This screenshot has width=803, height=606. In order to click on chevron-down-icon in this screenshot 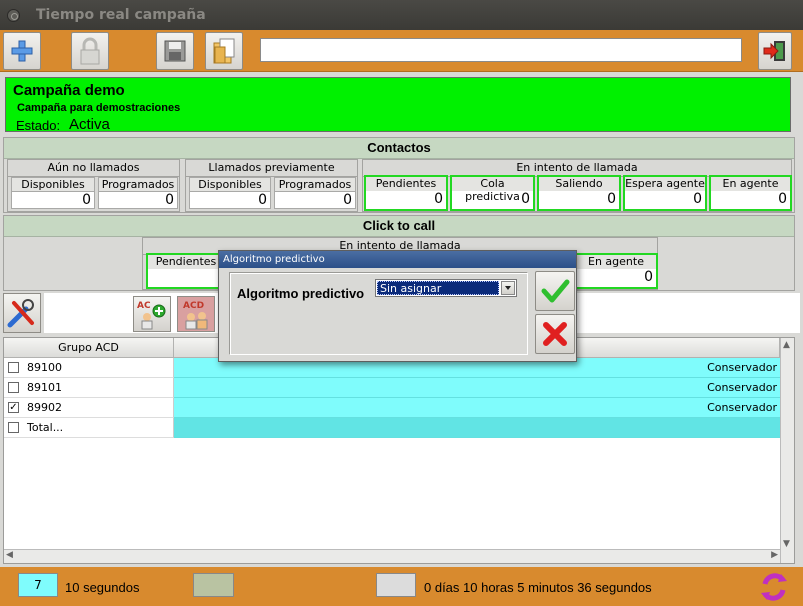, I will do `click(508, 288)`.